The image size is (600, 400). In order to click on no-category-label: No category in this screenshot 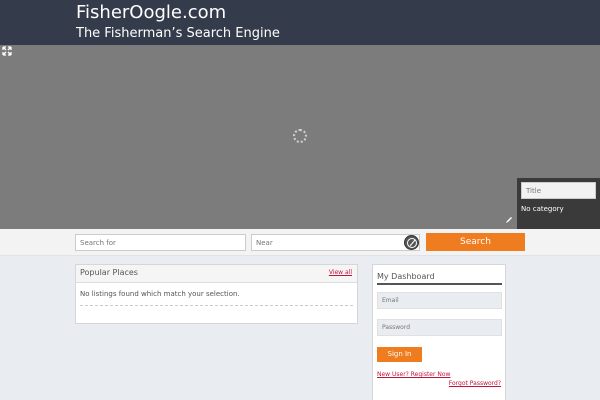, I will do `click(542, 209)`.